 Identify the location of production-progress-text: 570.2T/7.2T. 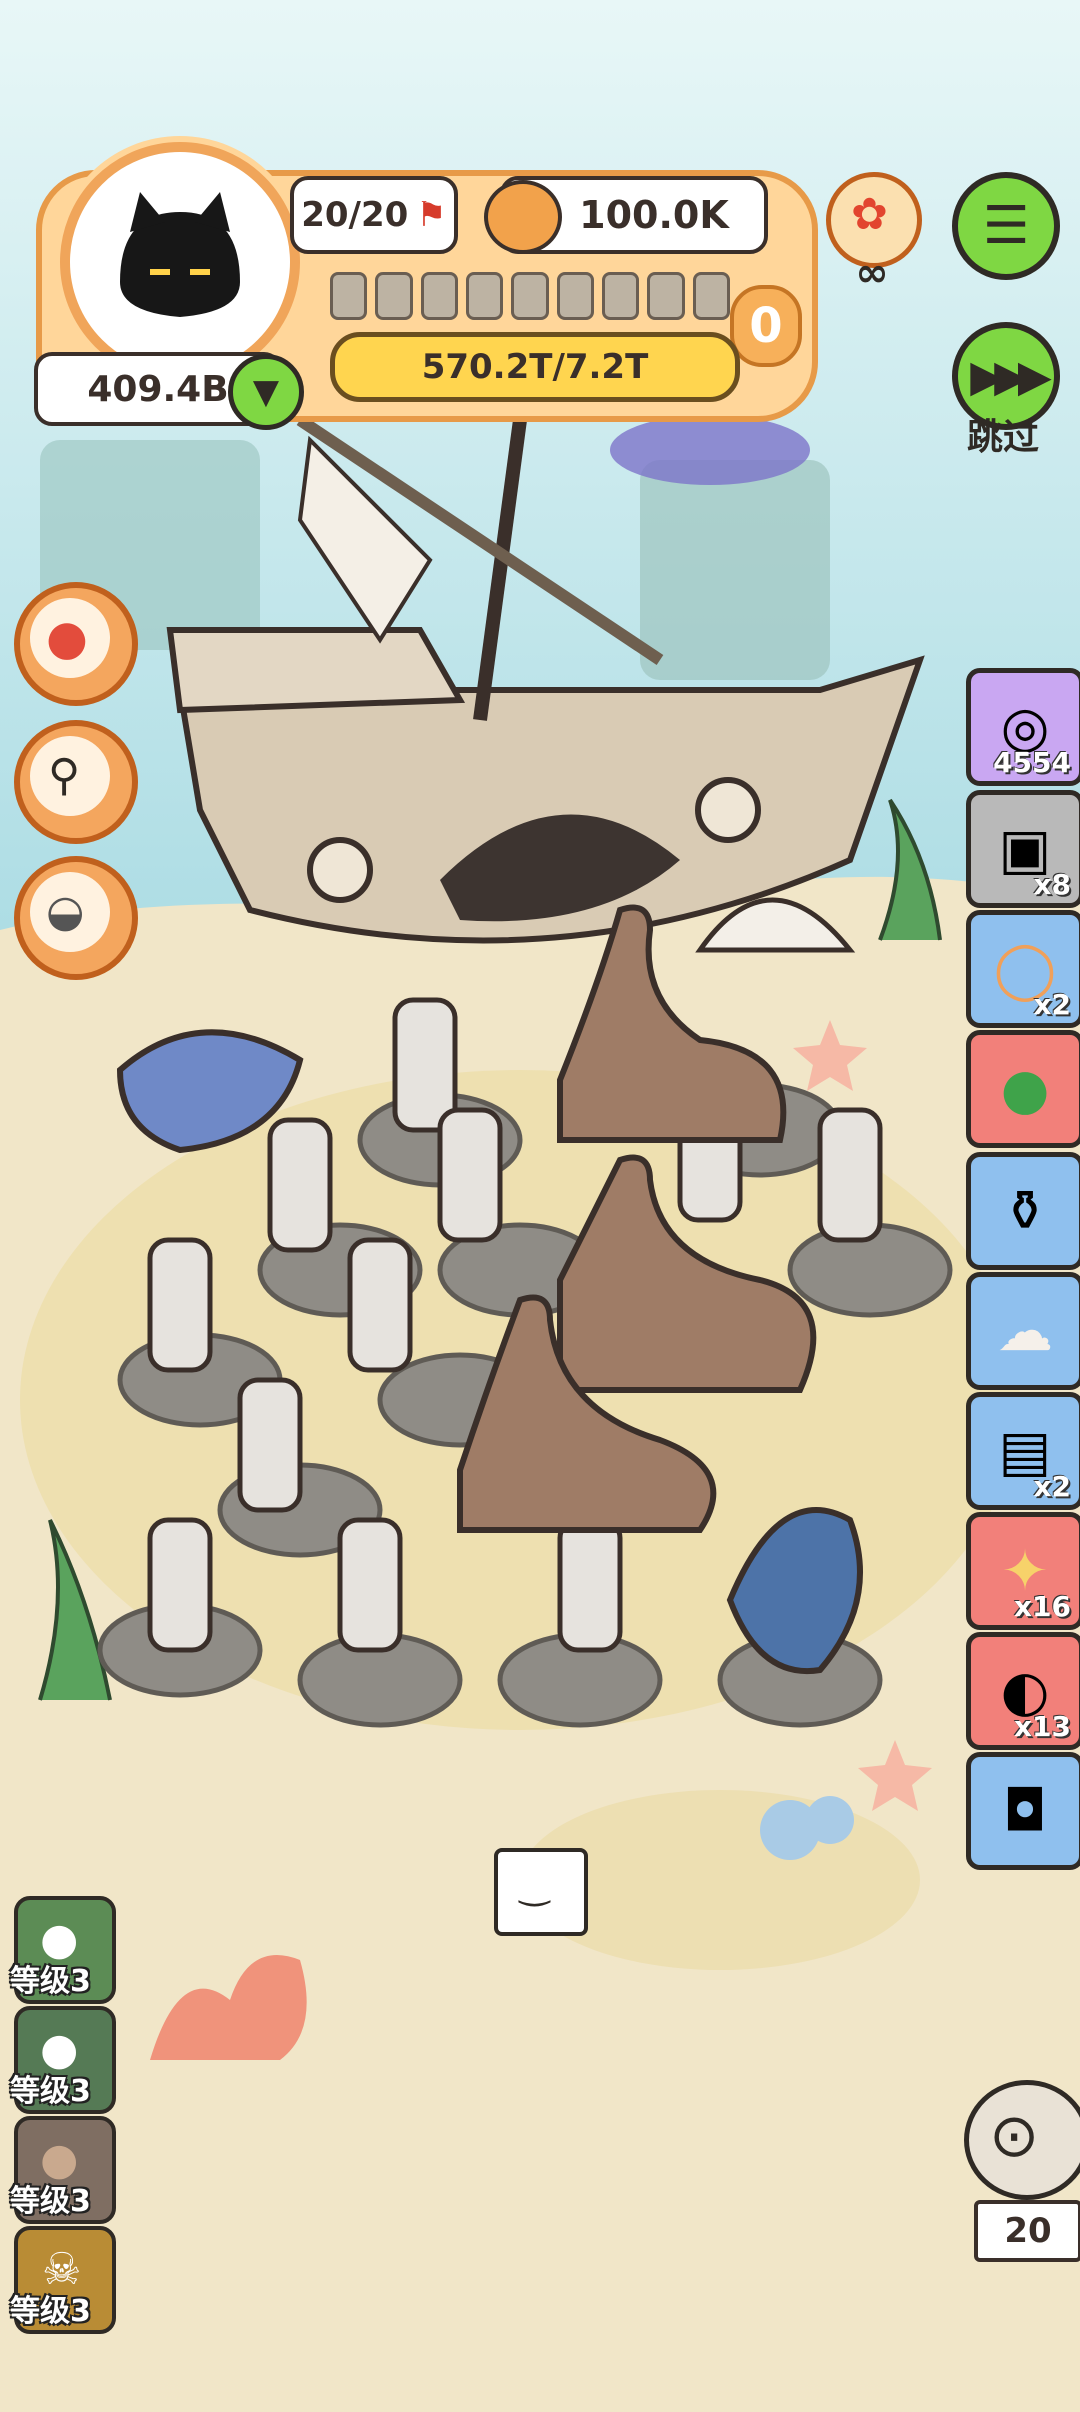
(535, 367).